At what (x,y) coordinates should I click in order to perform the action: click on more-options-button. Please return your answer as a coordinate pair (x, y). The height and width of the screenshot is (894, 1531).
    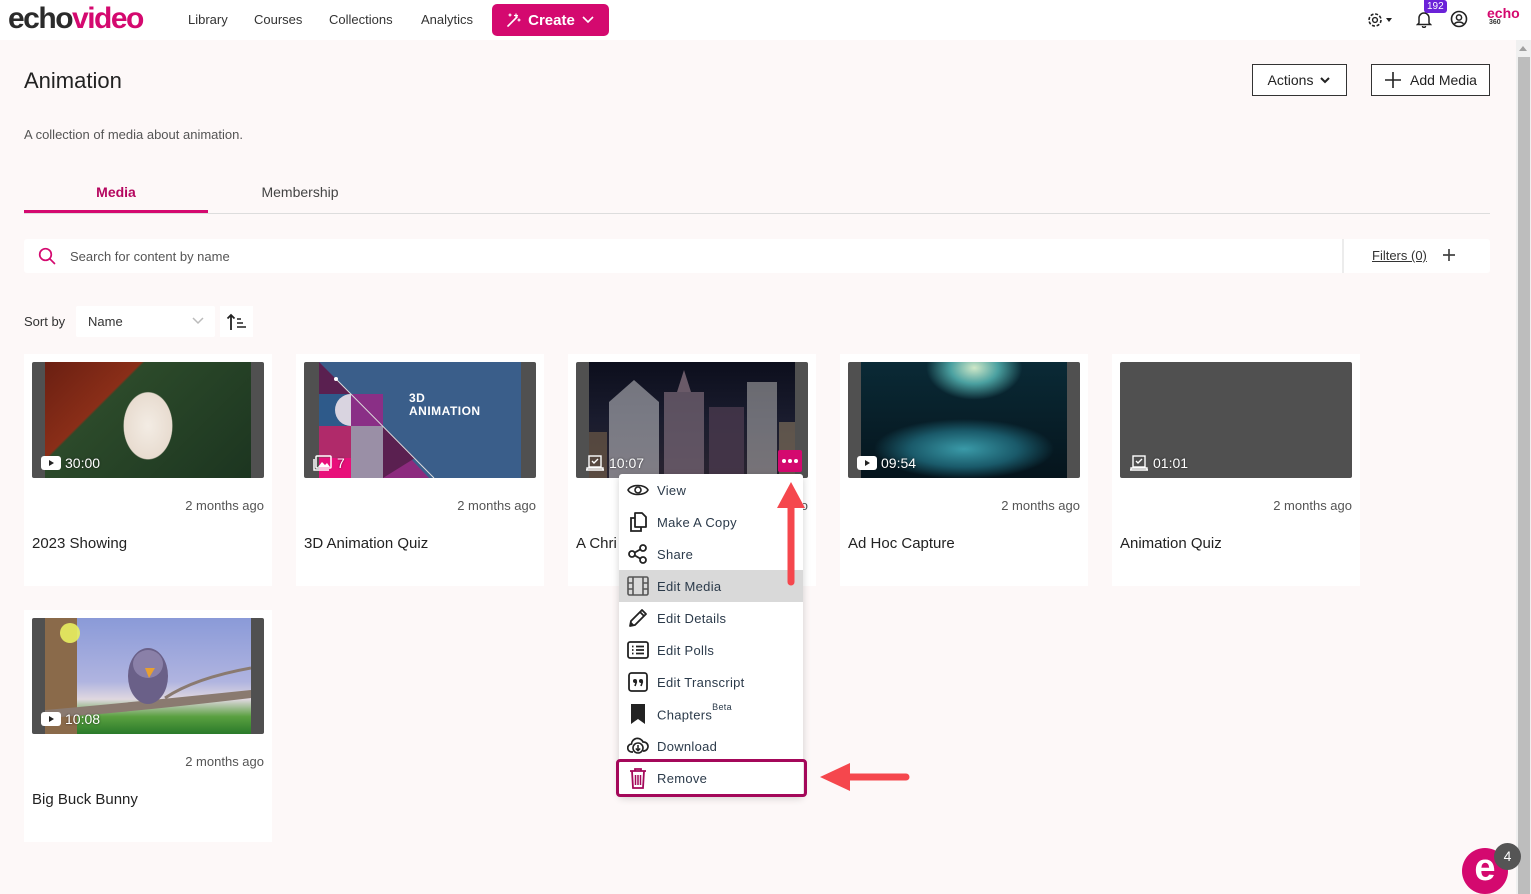
    Looking at the image, I should click on (790, 461).